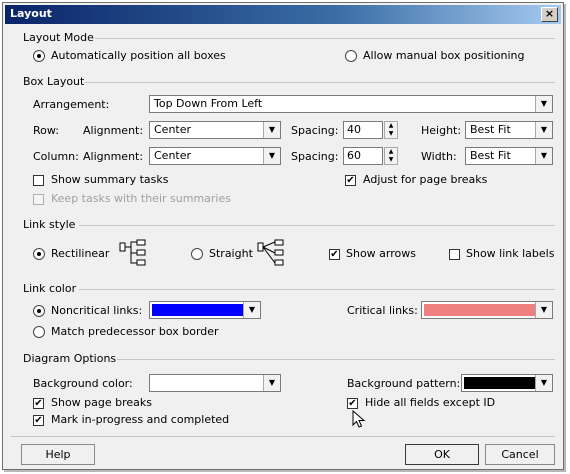 Image resolution: width=570 pixels, height=474 pixels. I want to click on arrangement-value: Top Down From Left, so click(208, 103).